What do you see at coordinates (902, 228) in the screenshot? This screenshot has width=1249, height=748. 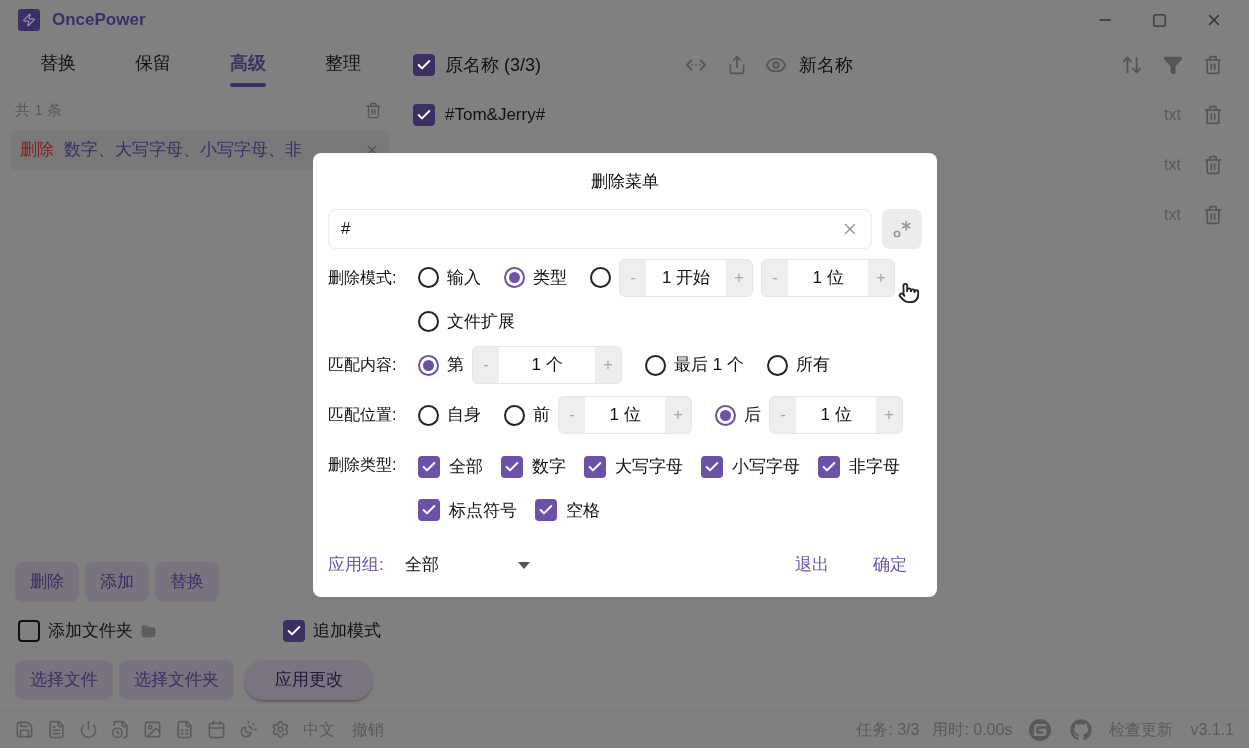 I see `regex-button` at bounding box center [902, 228].